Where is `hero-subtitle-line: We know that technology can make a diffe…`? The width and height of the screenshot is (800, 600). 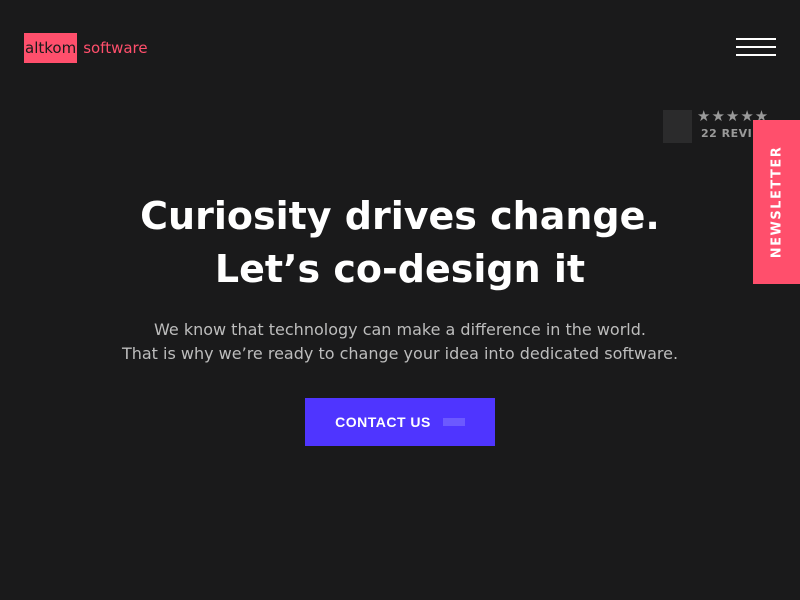 hero-subtitle-line: We know that technology can make a diffe… is located at coordinates (400, 329).